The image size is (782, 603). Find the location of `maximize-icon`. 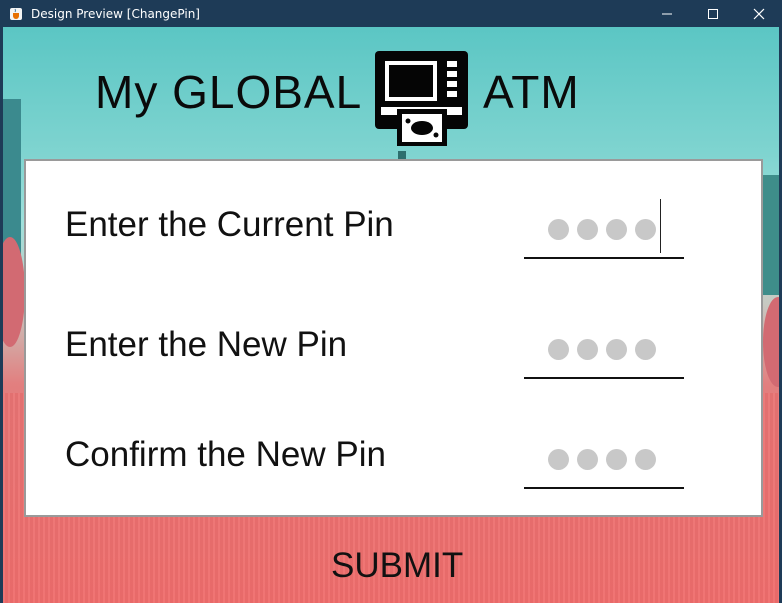

maximize-icon is located at coordinates (713, 13).